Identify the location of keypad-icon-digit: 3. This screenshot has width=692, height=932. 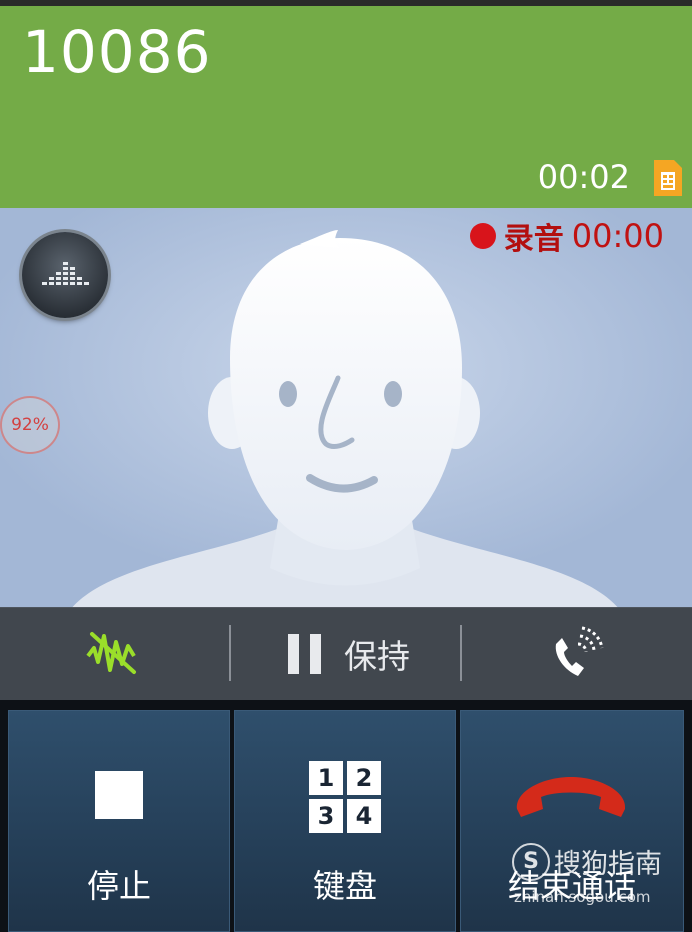
(326, 816).